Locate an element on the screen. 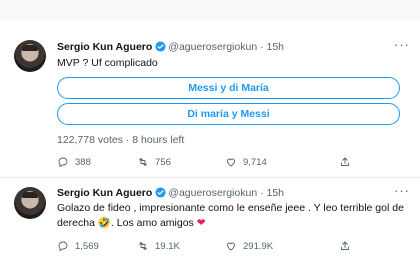 This screenshot has width=420, height=280. retweet-button: 19.1K is located at coordinates (158, 246).